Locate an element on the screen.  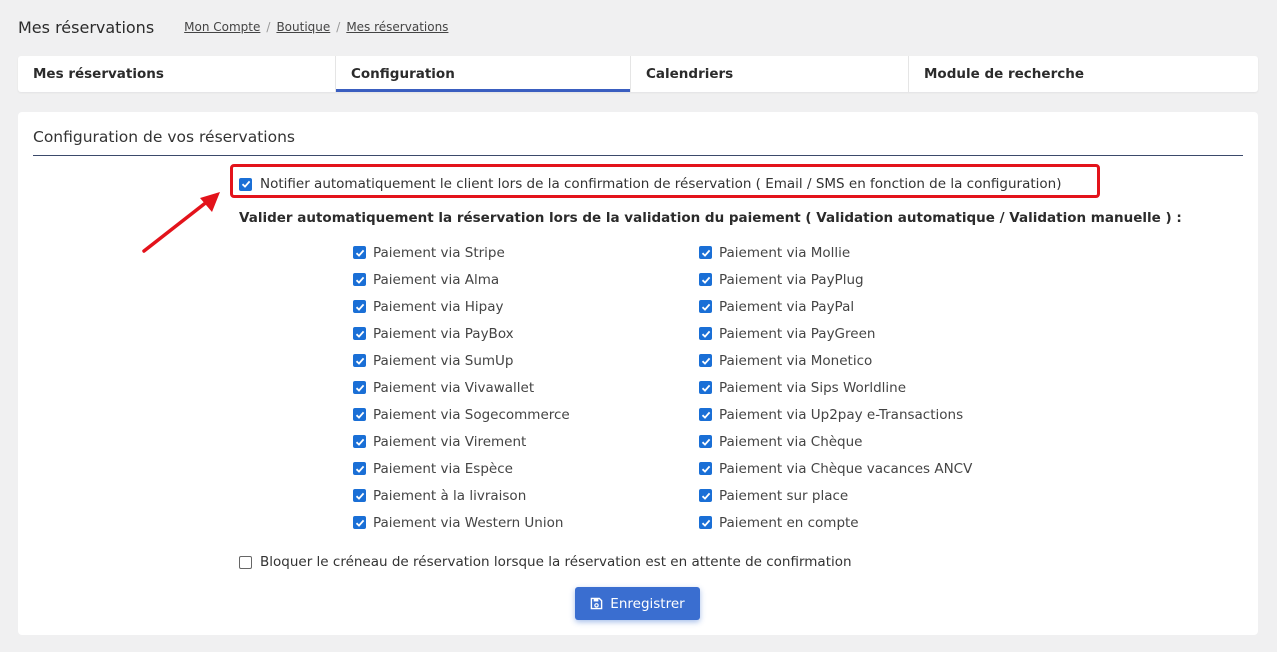
payment-option-label: Paiement via Vivawallet is located at coordinates (454, 387).